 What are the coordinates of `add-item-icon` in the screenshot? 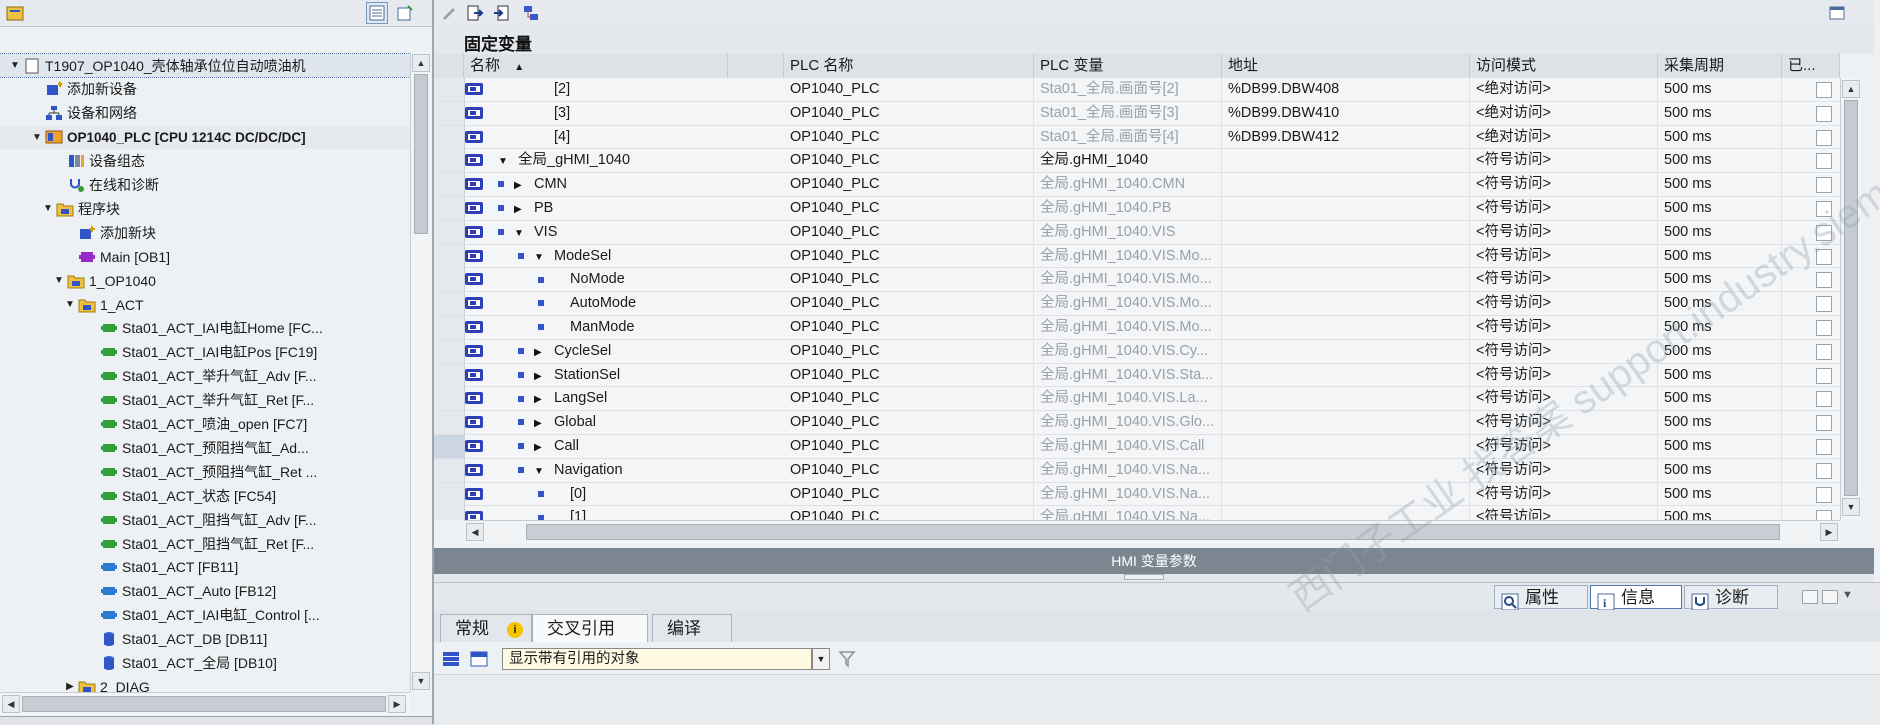 It's located at (405, 13).